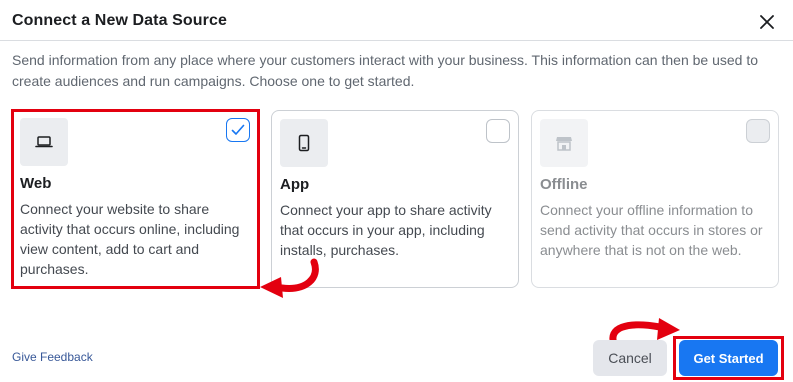 The image size is (793, 382). I want to click on laptop-icon, so click(44, 142).